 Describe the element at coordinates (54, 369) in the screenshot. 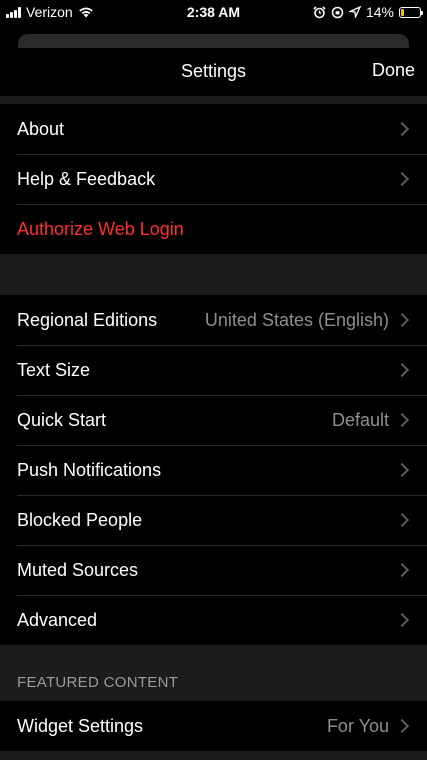

I see `row-label: Text Size` at that location.